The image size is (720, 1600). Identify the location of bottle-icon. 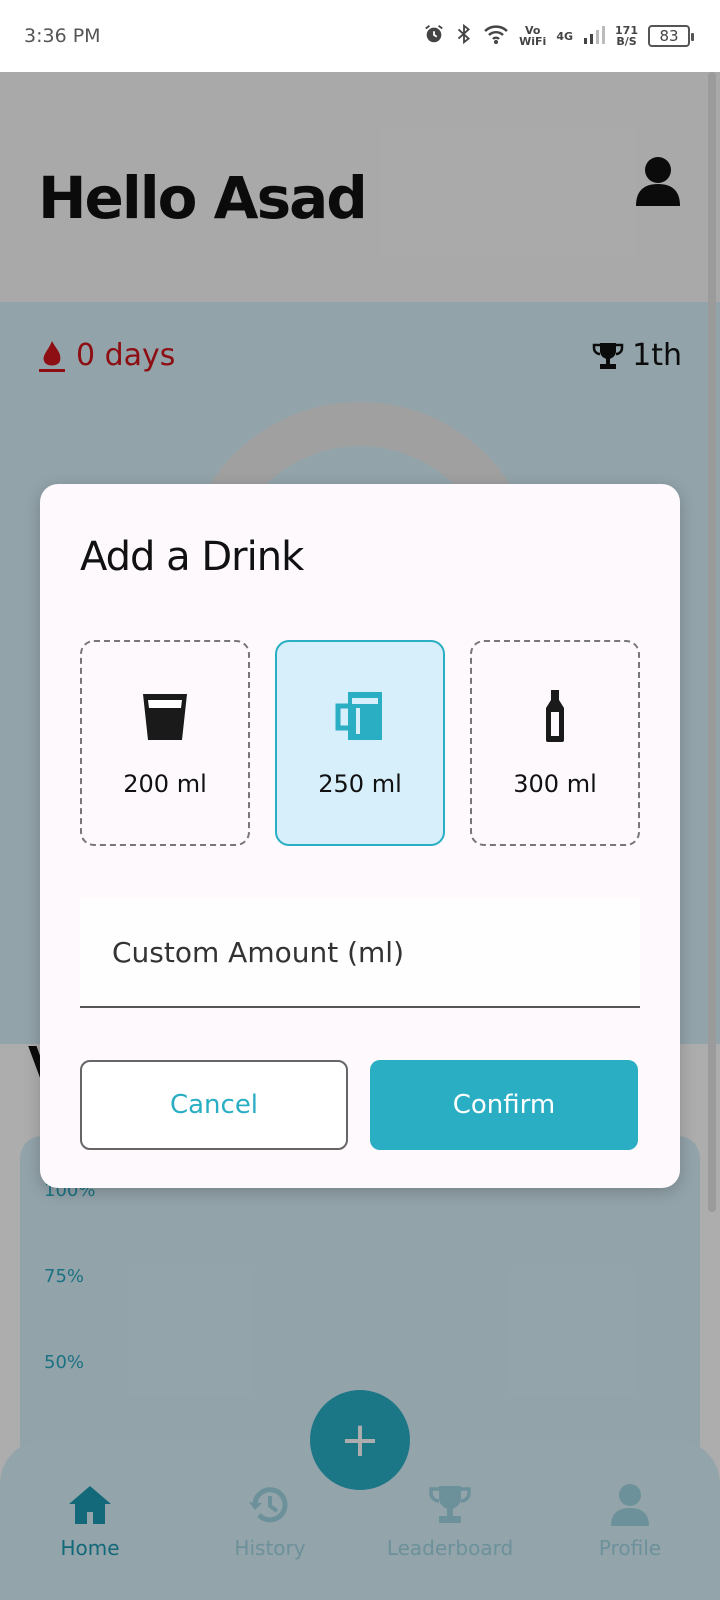
(555, 716).